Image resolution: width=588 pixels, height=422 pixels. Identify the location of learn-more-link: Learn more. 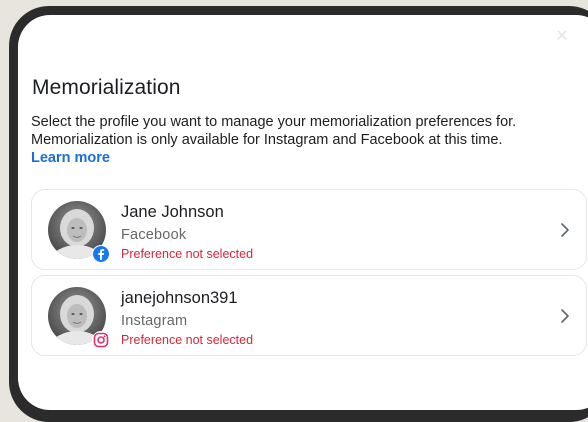
(70, 158).